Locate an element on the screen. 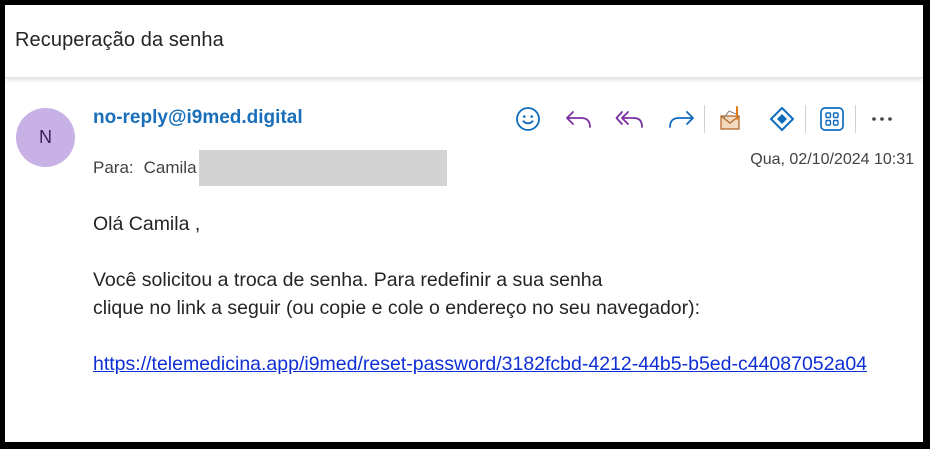 This screenshot has height=449, width=930. reply-icon is located at coordinates (578, 119).